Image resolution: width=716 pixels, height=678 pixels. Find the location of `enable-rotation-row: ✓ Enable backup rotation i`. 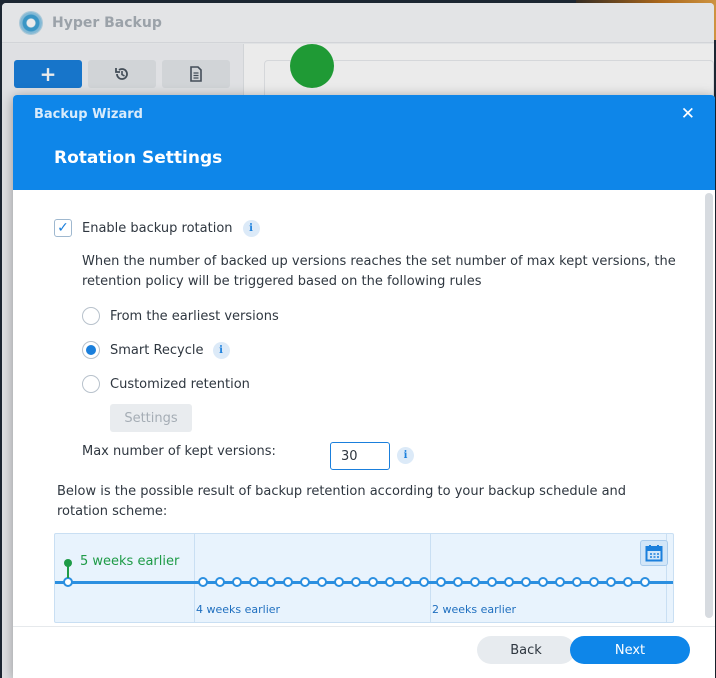

enable-rotation-row: ✓ Enable backup rotation i is located at coordinates (157, 228).